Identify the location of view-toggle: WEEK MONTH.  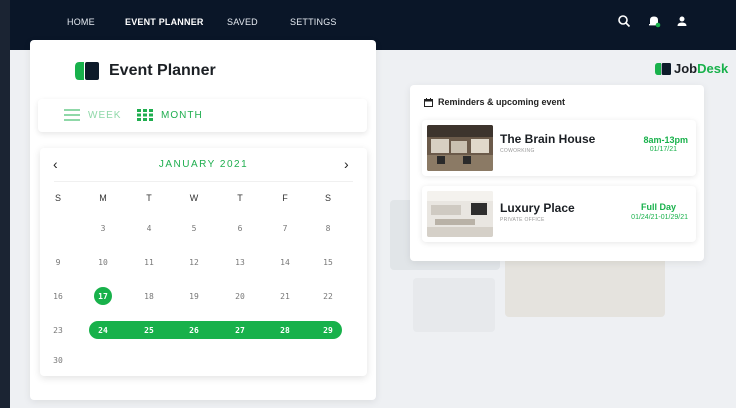
(202, 115).